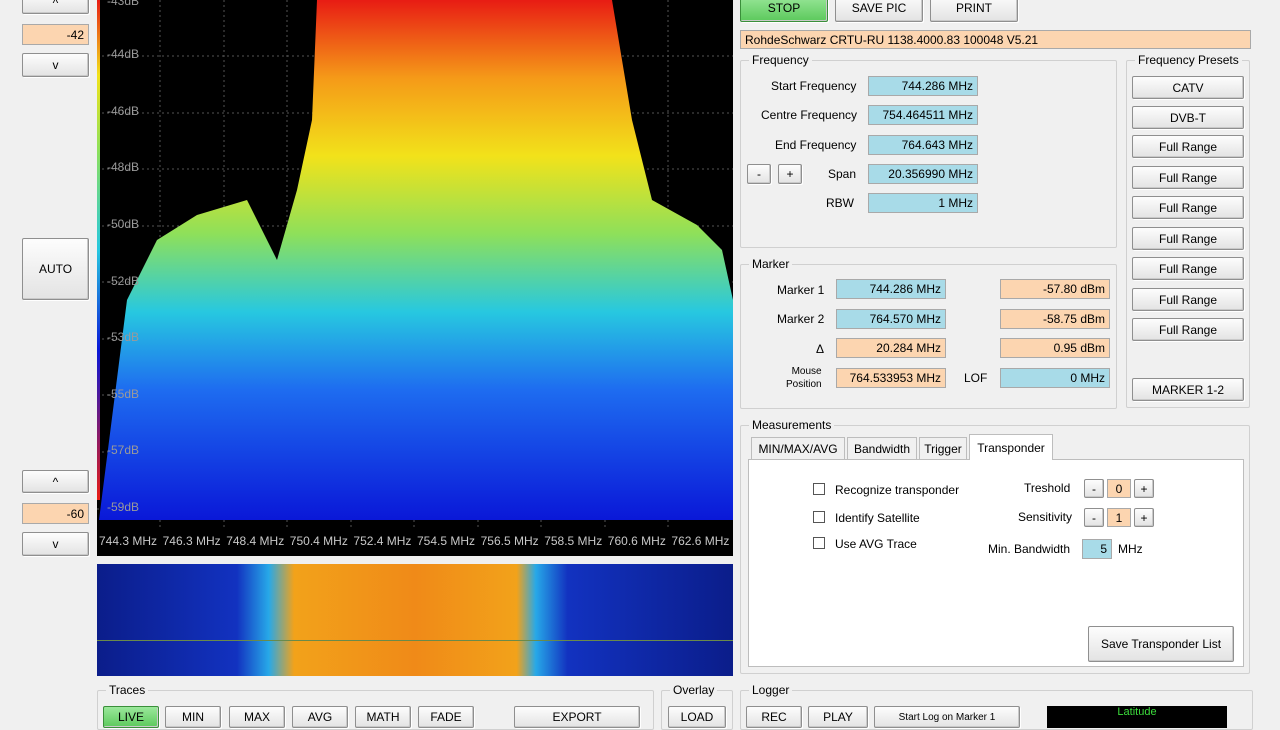 Image resolution: width=1280 pixels, height=730 pixels. I want to click on overlay-load-button: LOAD, so click(697, 717).